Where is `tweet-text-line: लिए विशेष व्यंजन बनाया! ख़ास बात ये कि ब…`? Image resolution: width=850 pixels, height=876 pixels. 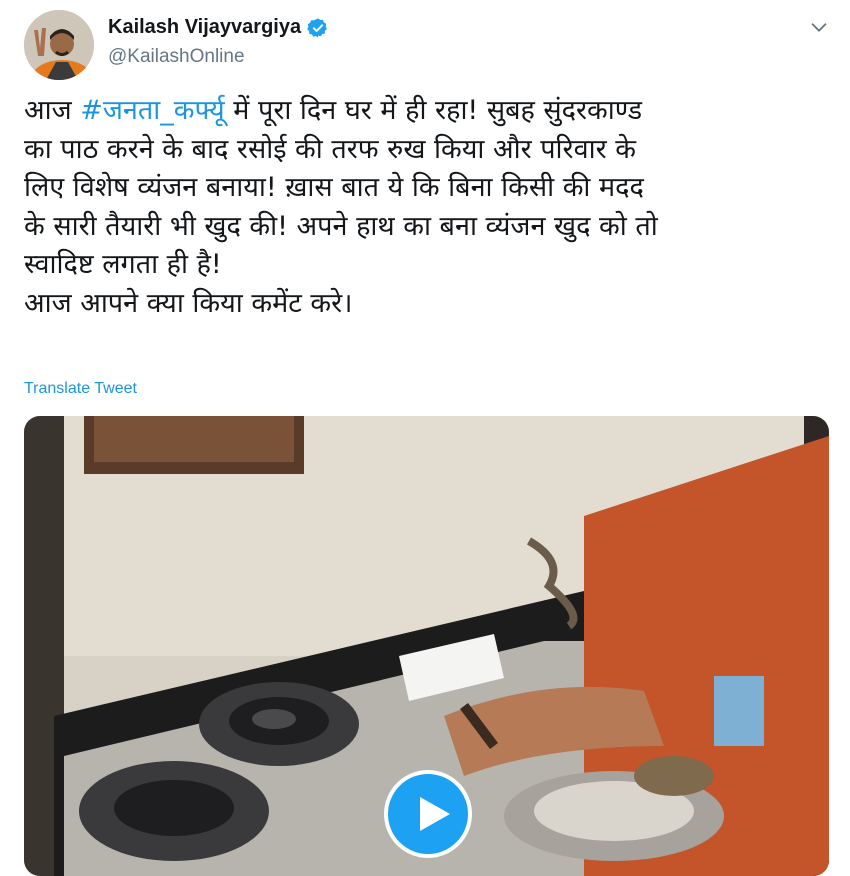 tweet-text-line: लिए विशेष व्यंजन बनाया! ख़ास बात ये कि ब… is located at coordinates (334, 187).